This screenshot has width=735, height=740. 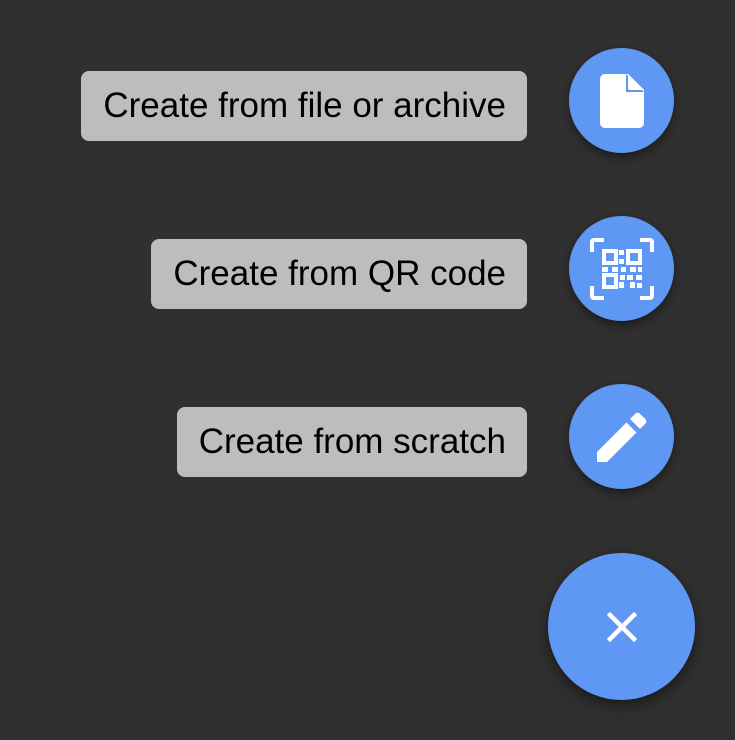 I want to click on create-from-qr-button, so click(x=621, y=268).